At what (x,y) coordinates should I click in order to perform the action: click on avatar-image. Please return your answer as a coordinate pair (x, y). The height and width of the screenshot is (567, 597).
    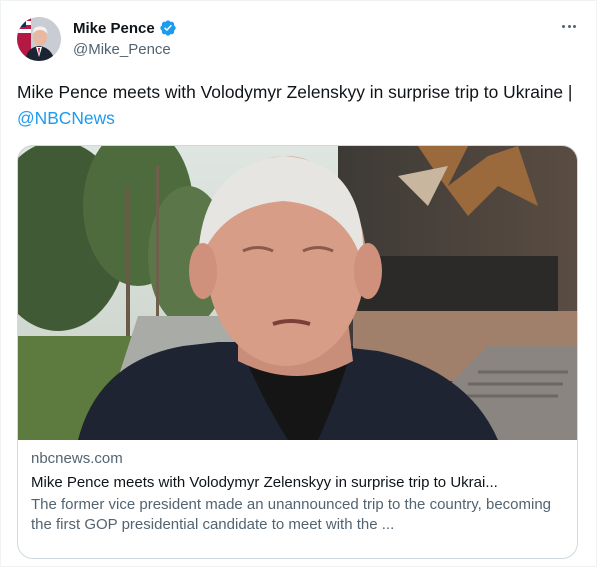
    Looking at the image, I should click on (39, 39).